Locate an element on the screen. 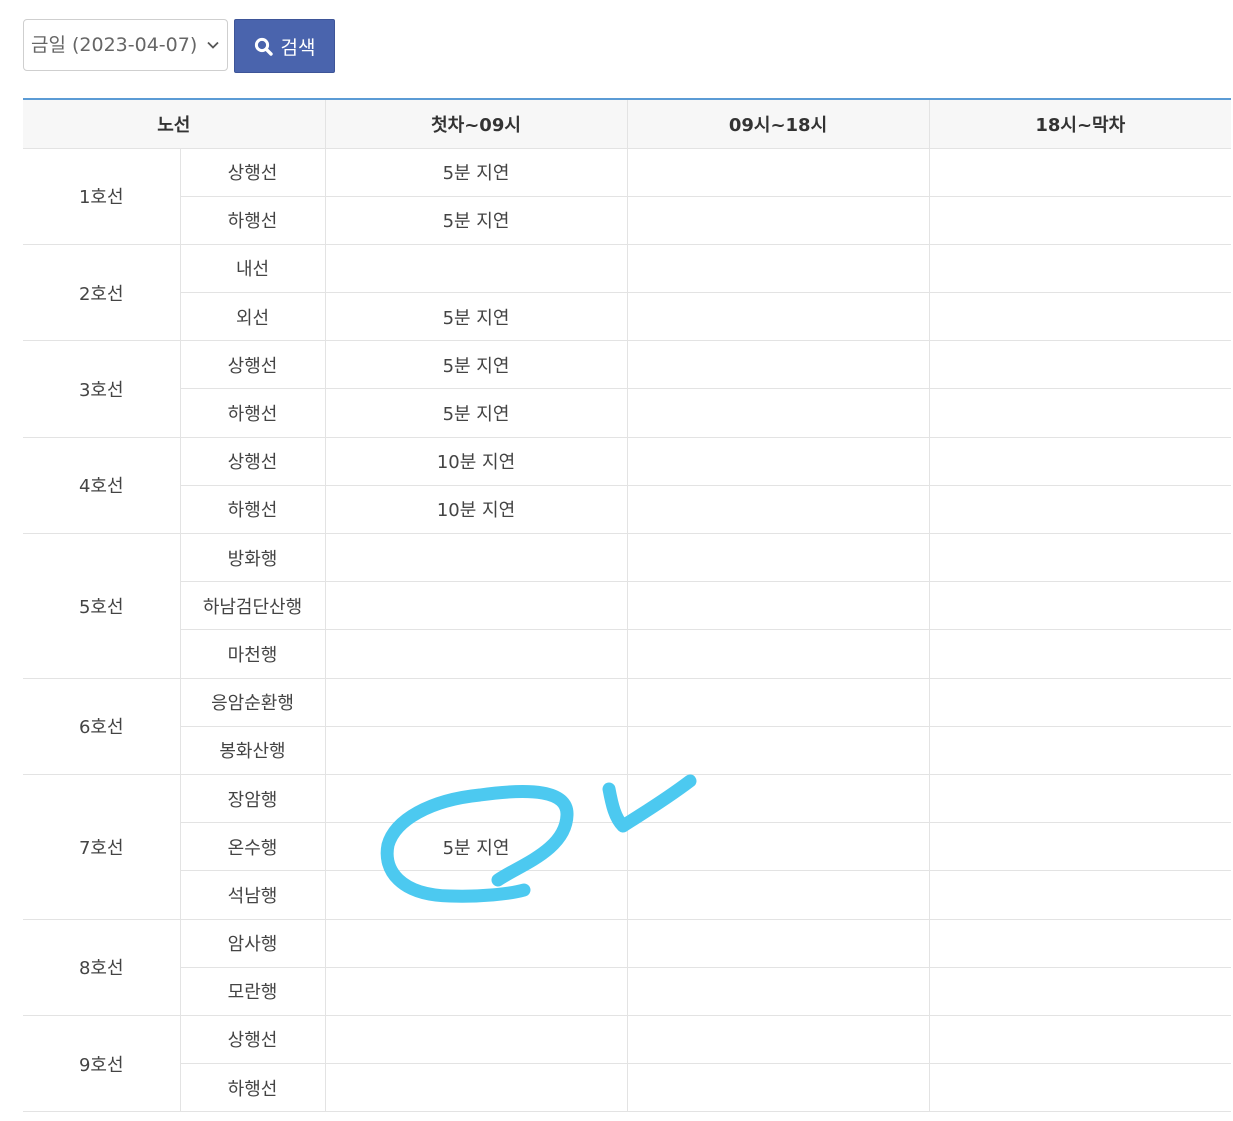  line-name-cell: 9호선 is located at coordinates (101, 1063).